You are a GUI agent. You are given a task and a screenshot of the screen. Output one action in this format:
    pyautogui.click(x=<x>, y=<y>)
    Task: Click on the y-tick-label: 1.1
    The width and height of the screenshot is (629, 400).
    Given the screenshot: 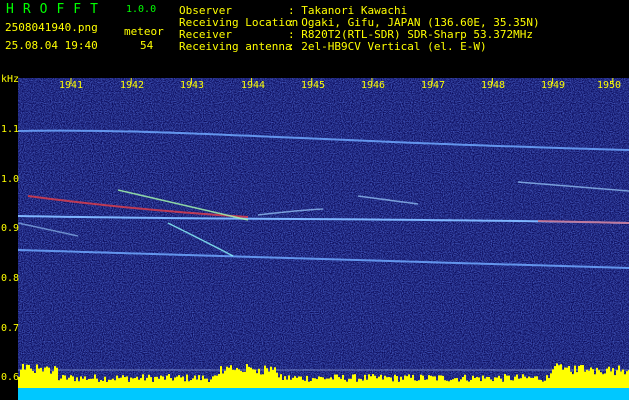 What is the action you would take?
    pyautogui.click(x=10, y=129)
    